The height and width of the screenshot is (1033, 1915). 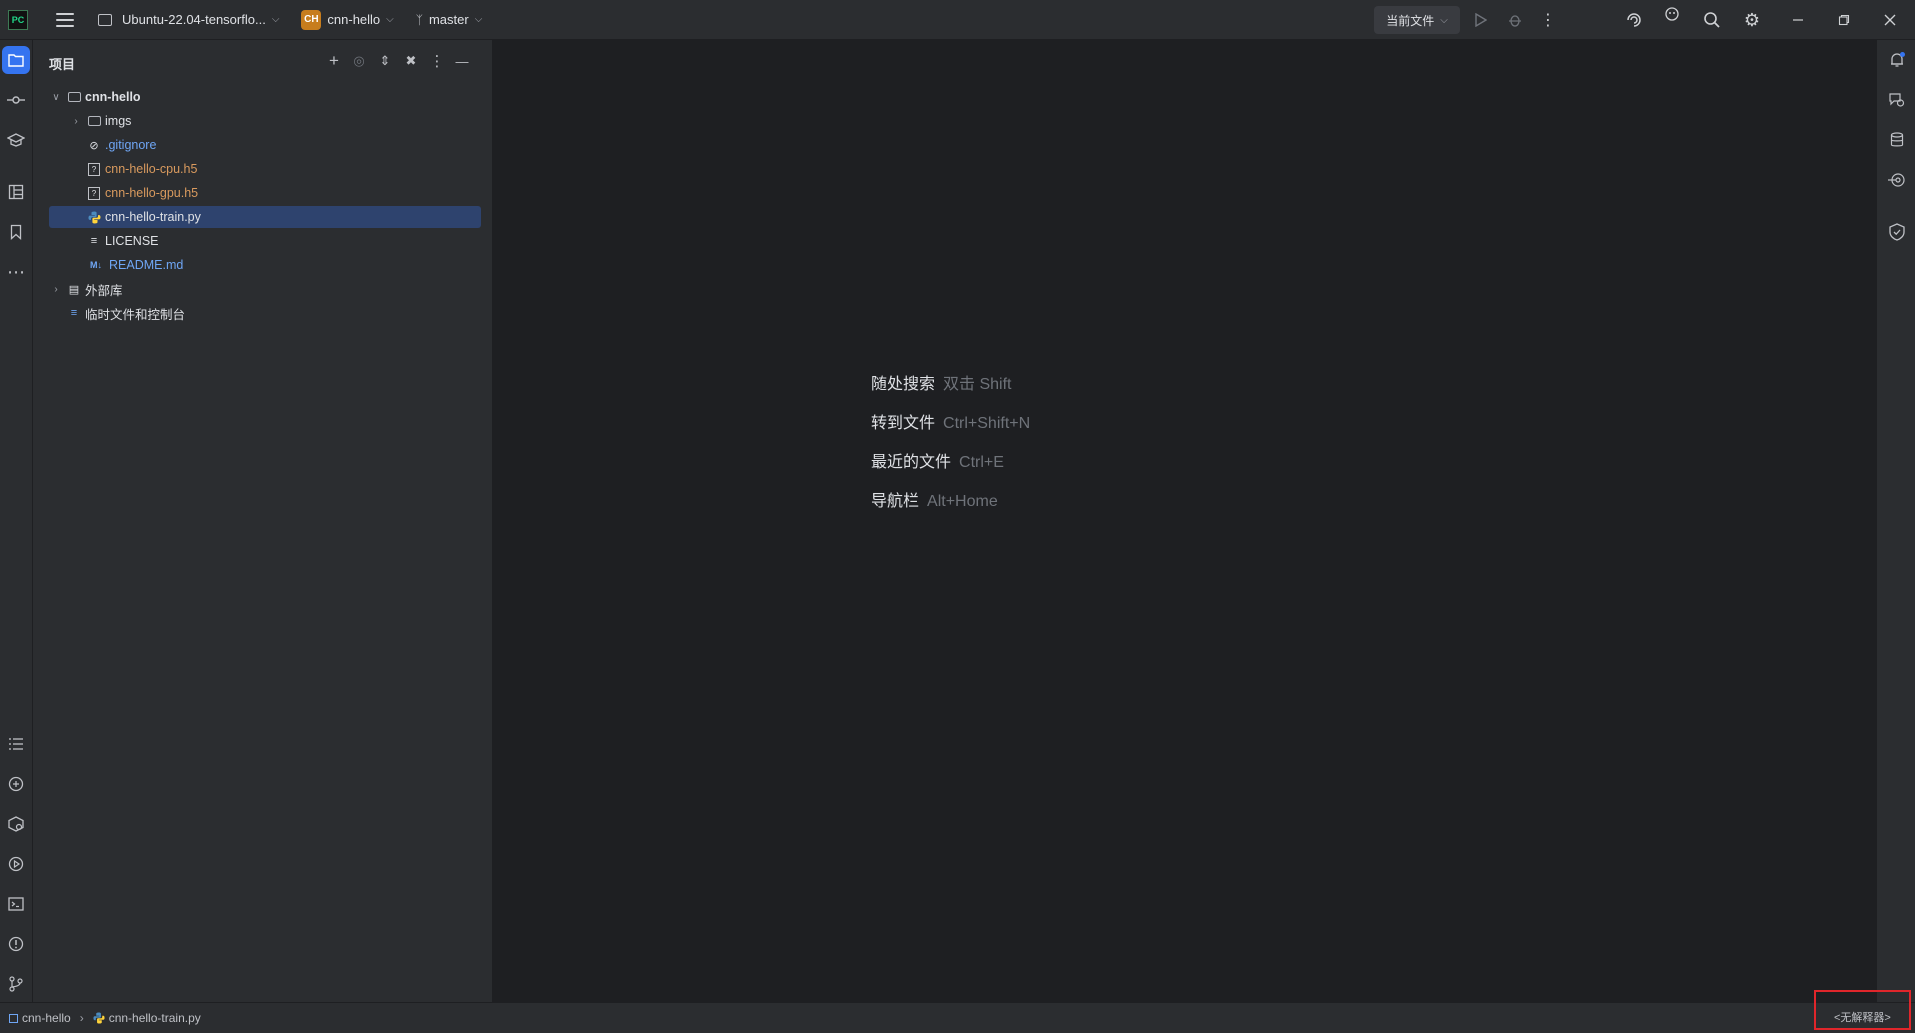 I want to click on notifications-bell-icon, so click(x=1897, y=60).